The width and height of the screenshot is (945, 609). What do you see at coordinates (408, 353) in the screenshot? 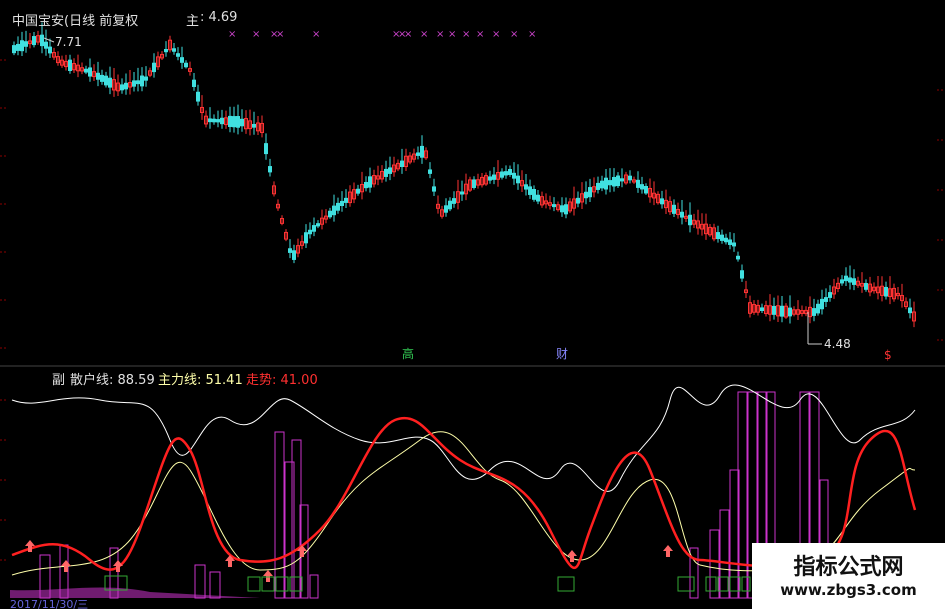
I see `event-label-high: 高` at bounding box center [408, 353].